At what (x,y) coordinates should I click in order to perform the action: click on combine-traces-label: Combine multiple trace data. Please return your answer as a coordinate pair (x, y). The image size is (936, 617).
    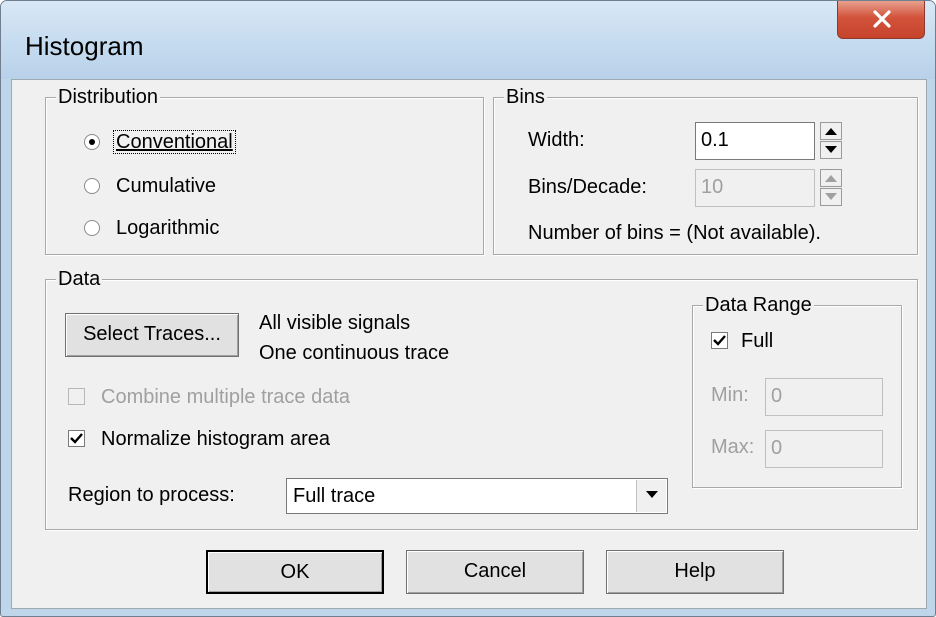
    Looking at the image, I should click on (226, 397).